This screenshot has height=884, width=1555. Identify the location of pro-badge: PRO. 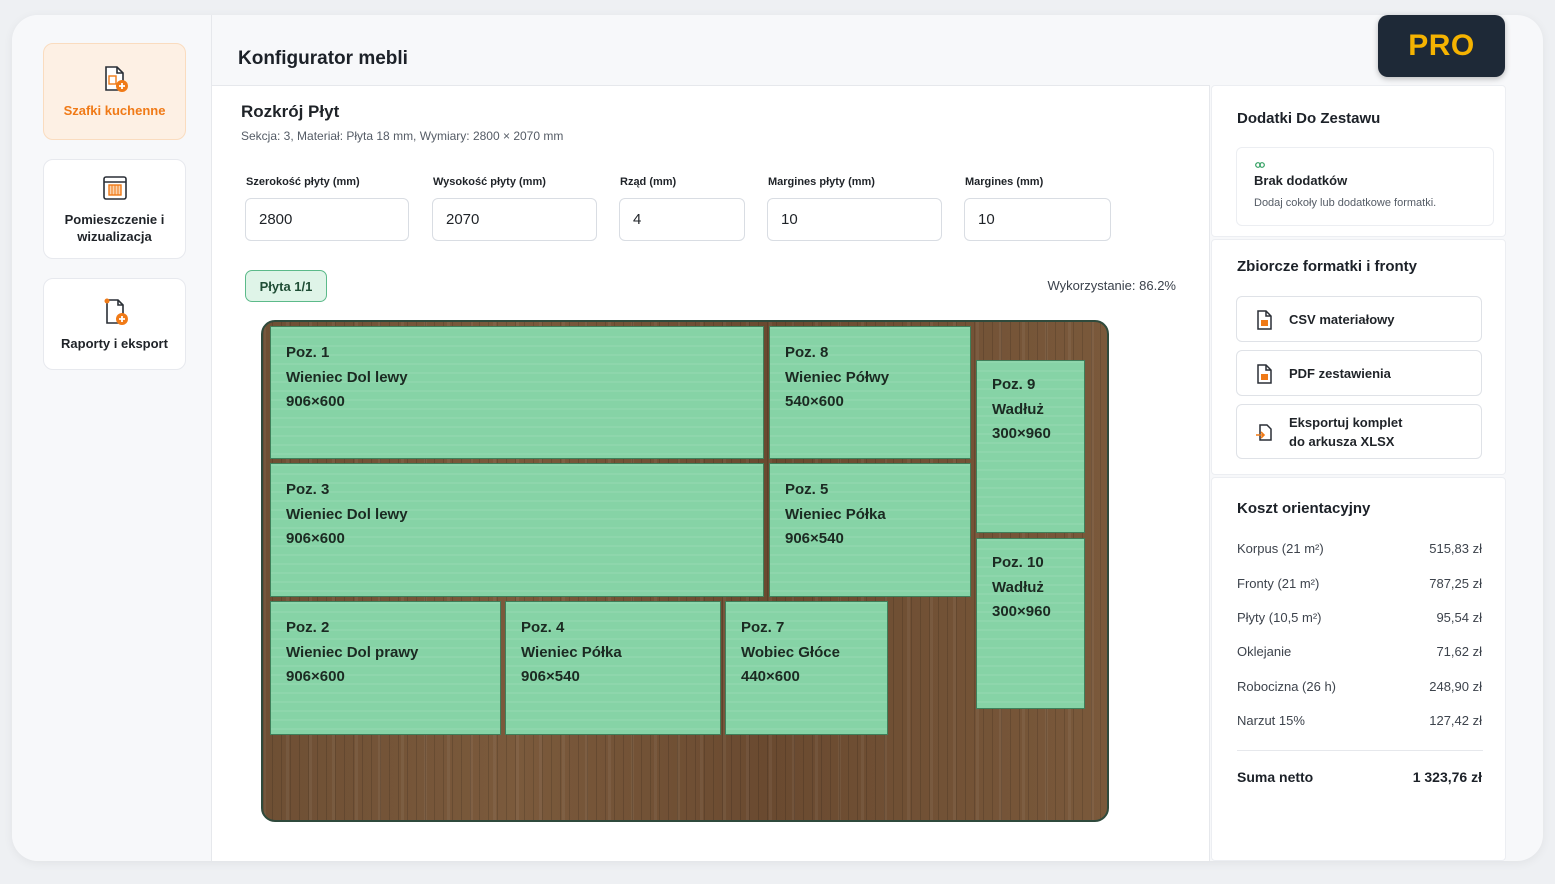
(1441, 46).